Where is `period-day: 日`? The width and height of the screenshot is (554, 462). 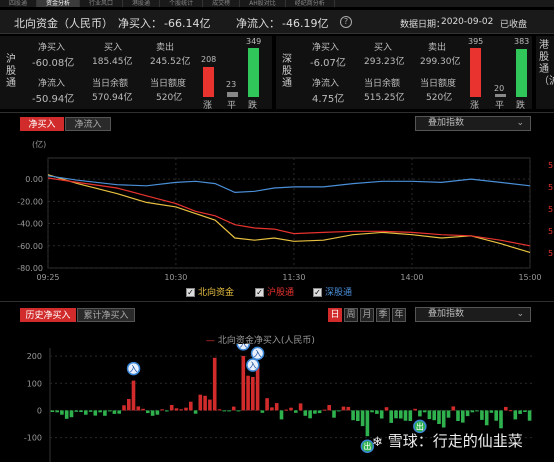
period-day: 日 is located at coordinates (335, 315).